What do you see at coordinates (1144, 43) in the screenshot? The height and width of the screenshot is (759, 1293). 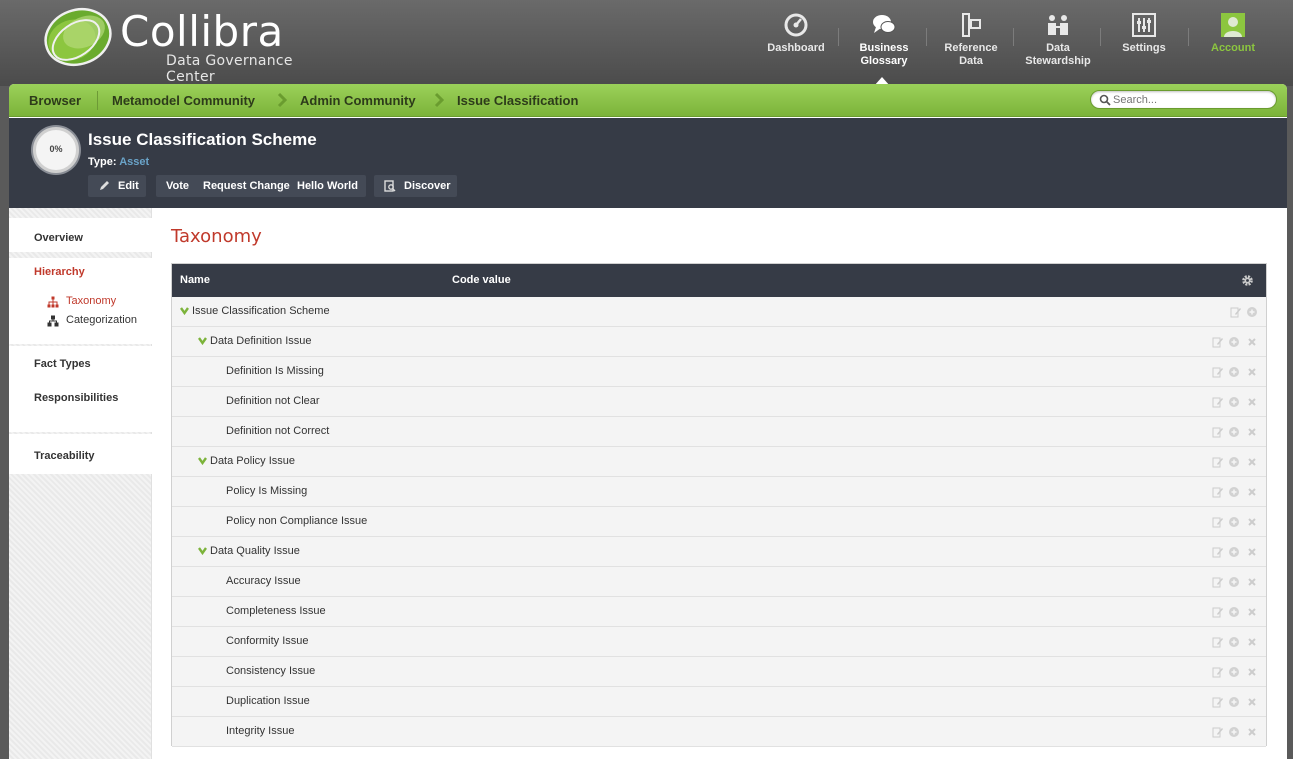 I see `nav-settings: Settings` at bounding box center [1144, 43].